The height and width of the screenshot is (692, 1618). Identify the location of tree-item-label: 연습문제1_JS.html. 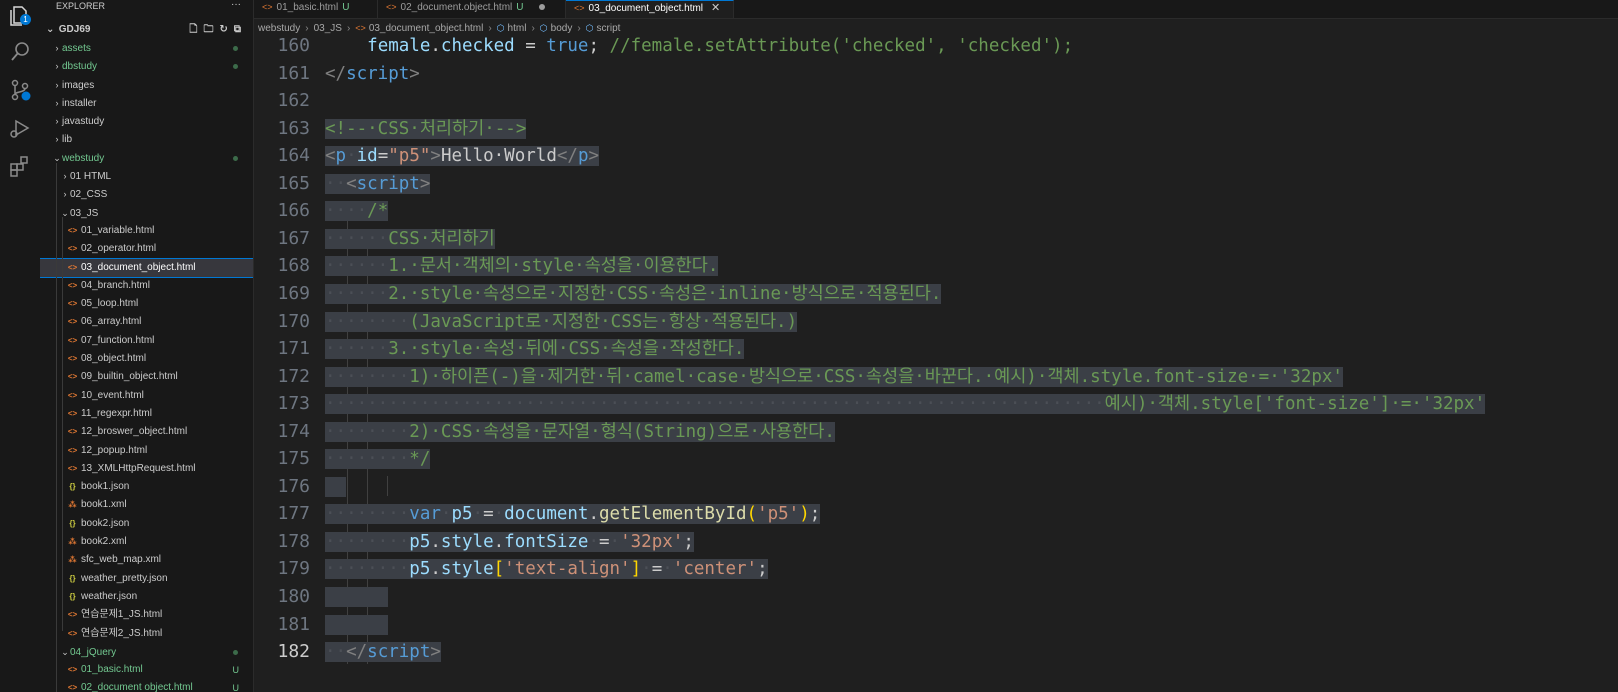
(122, 615).